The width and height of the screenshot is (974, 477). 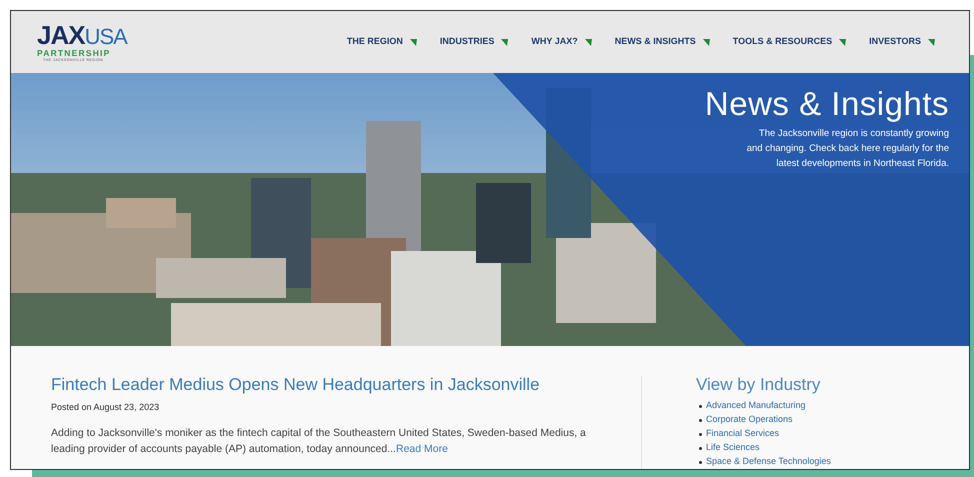 What do you see at coordinates (847, 149) in the screenshot?
I see `hero-description-line: and changing. Check back here regularly for the` at bounding box center [847, 149].